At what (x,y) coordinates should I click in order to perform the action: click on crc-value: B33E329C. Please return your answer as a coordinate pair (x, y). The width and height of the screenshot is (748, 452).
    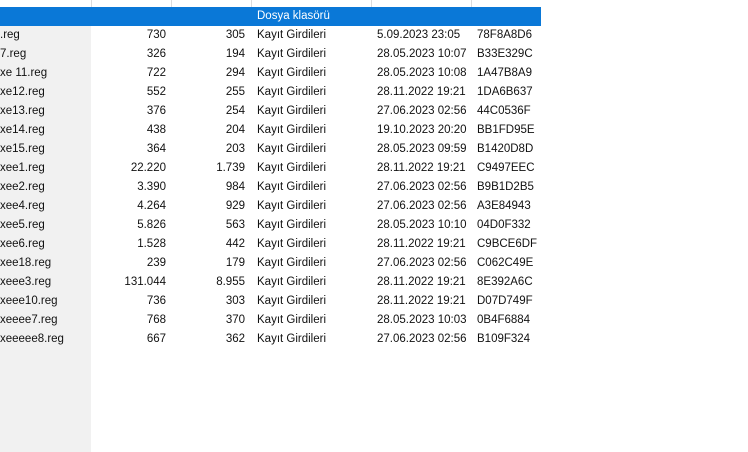
    Looking at the image, I should click on (505, 54).